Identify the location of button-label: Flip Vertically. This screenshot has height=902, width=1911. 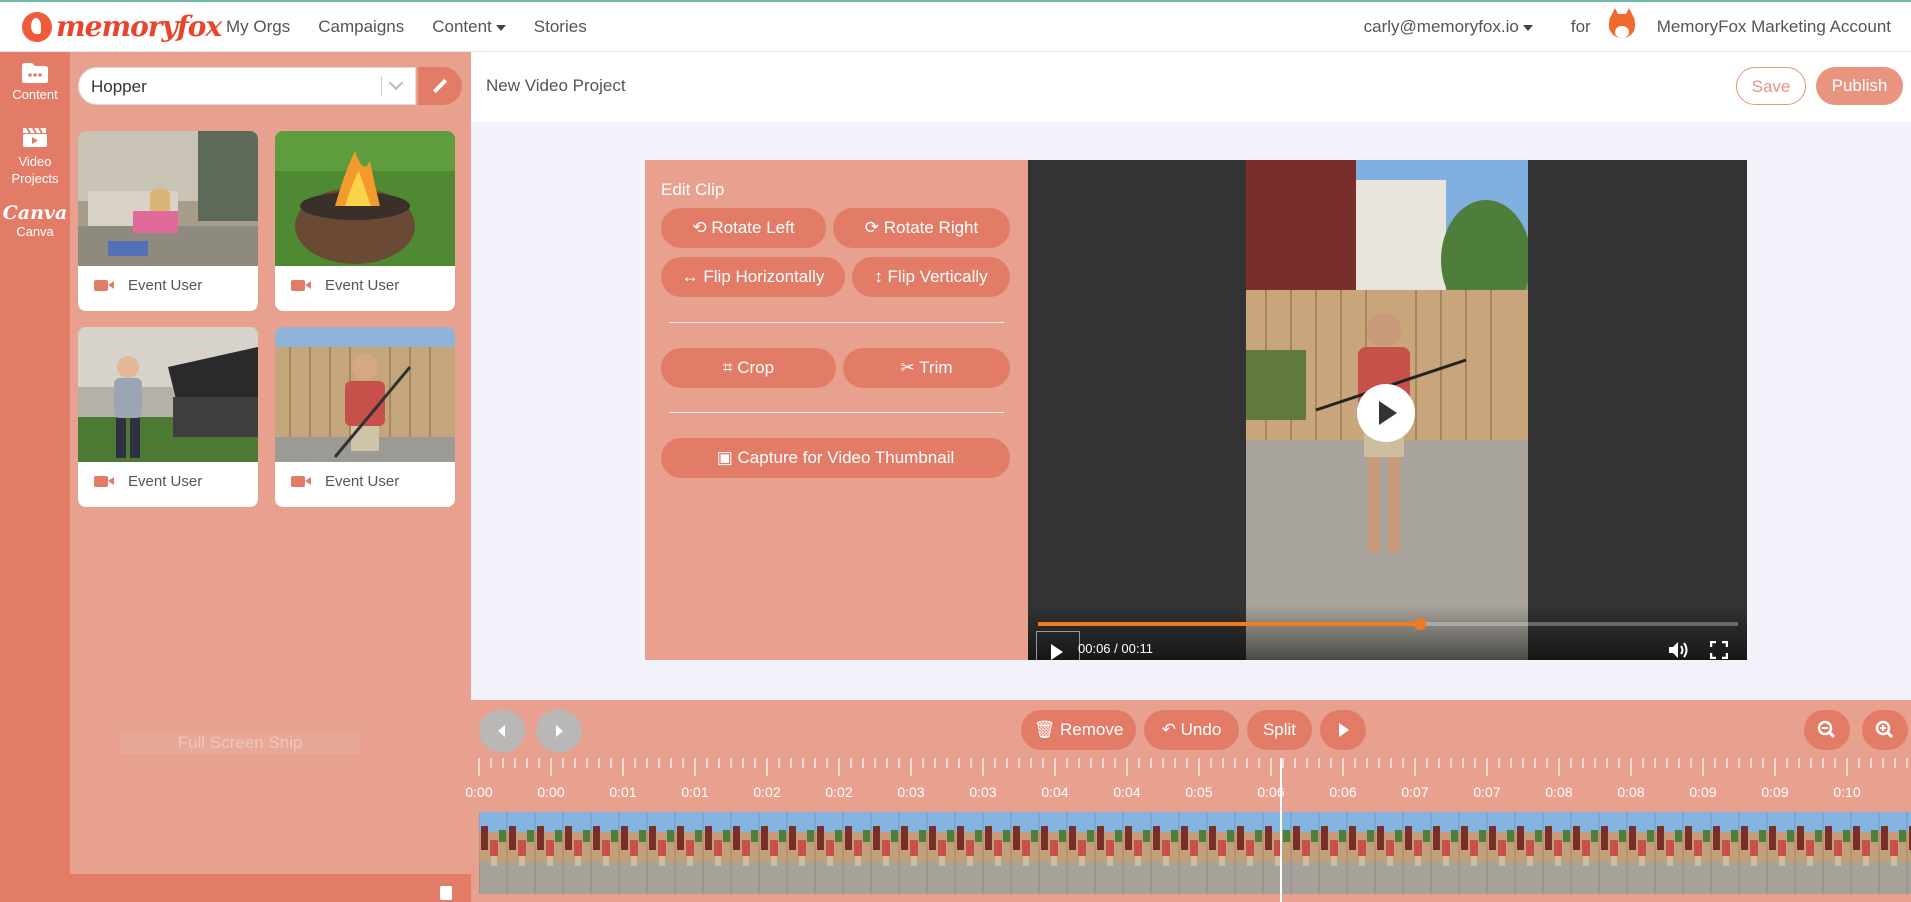
(937, 276).